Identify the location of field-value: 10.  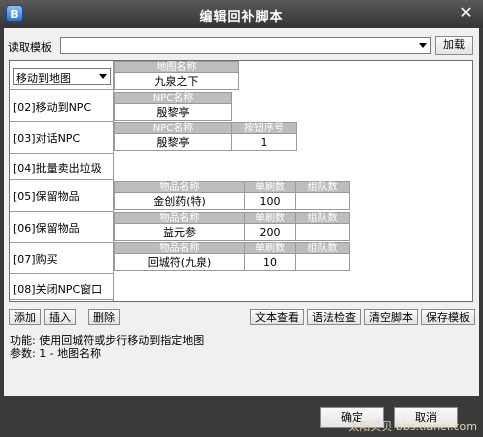
(270, 262).